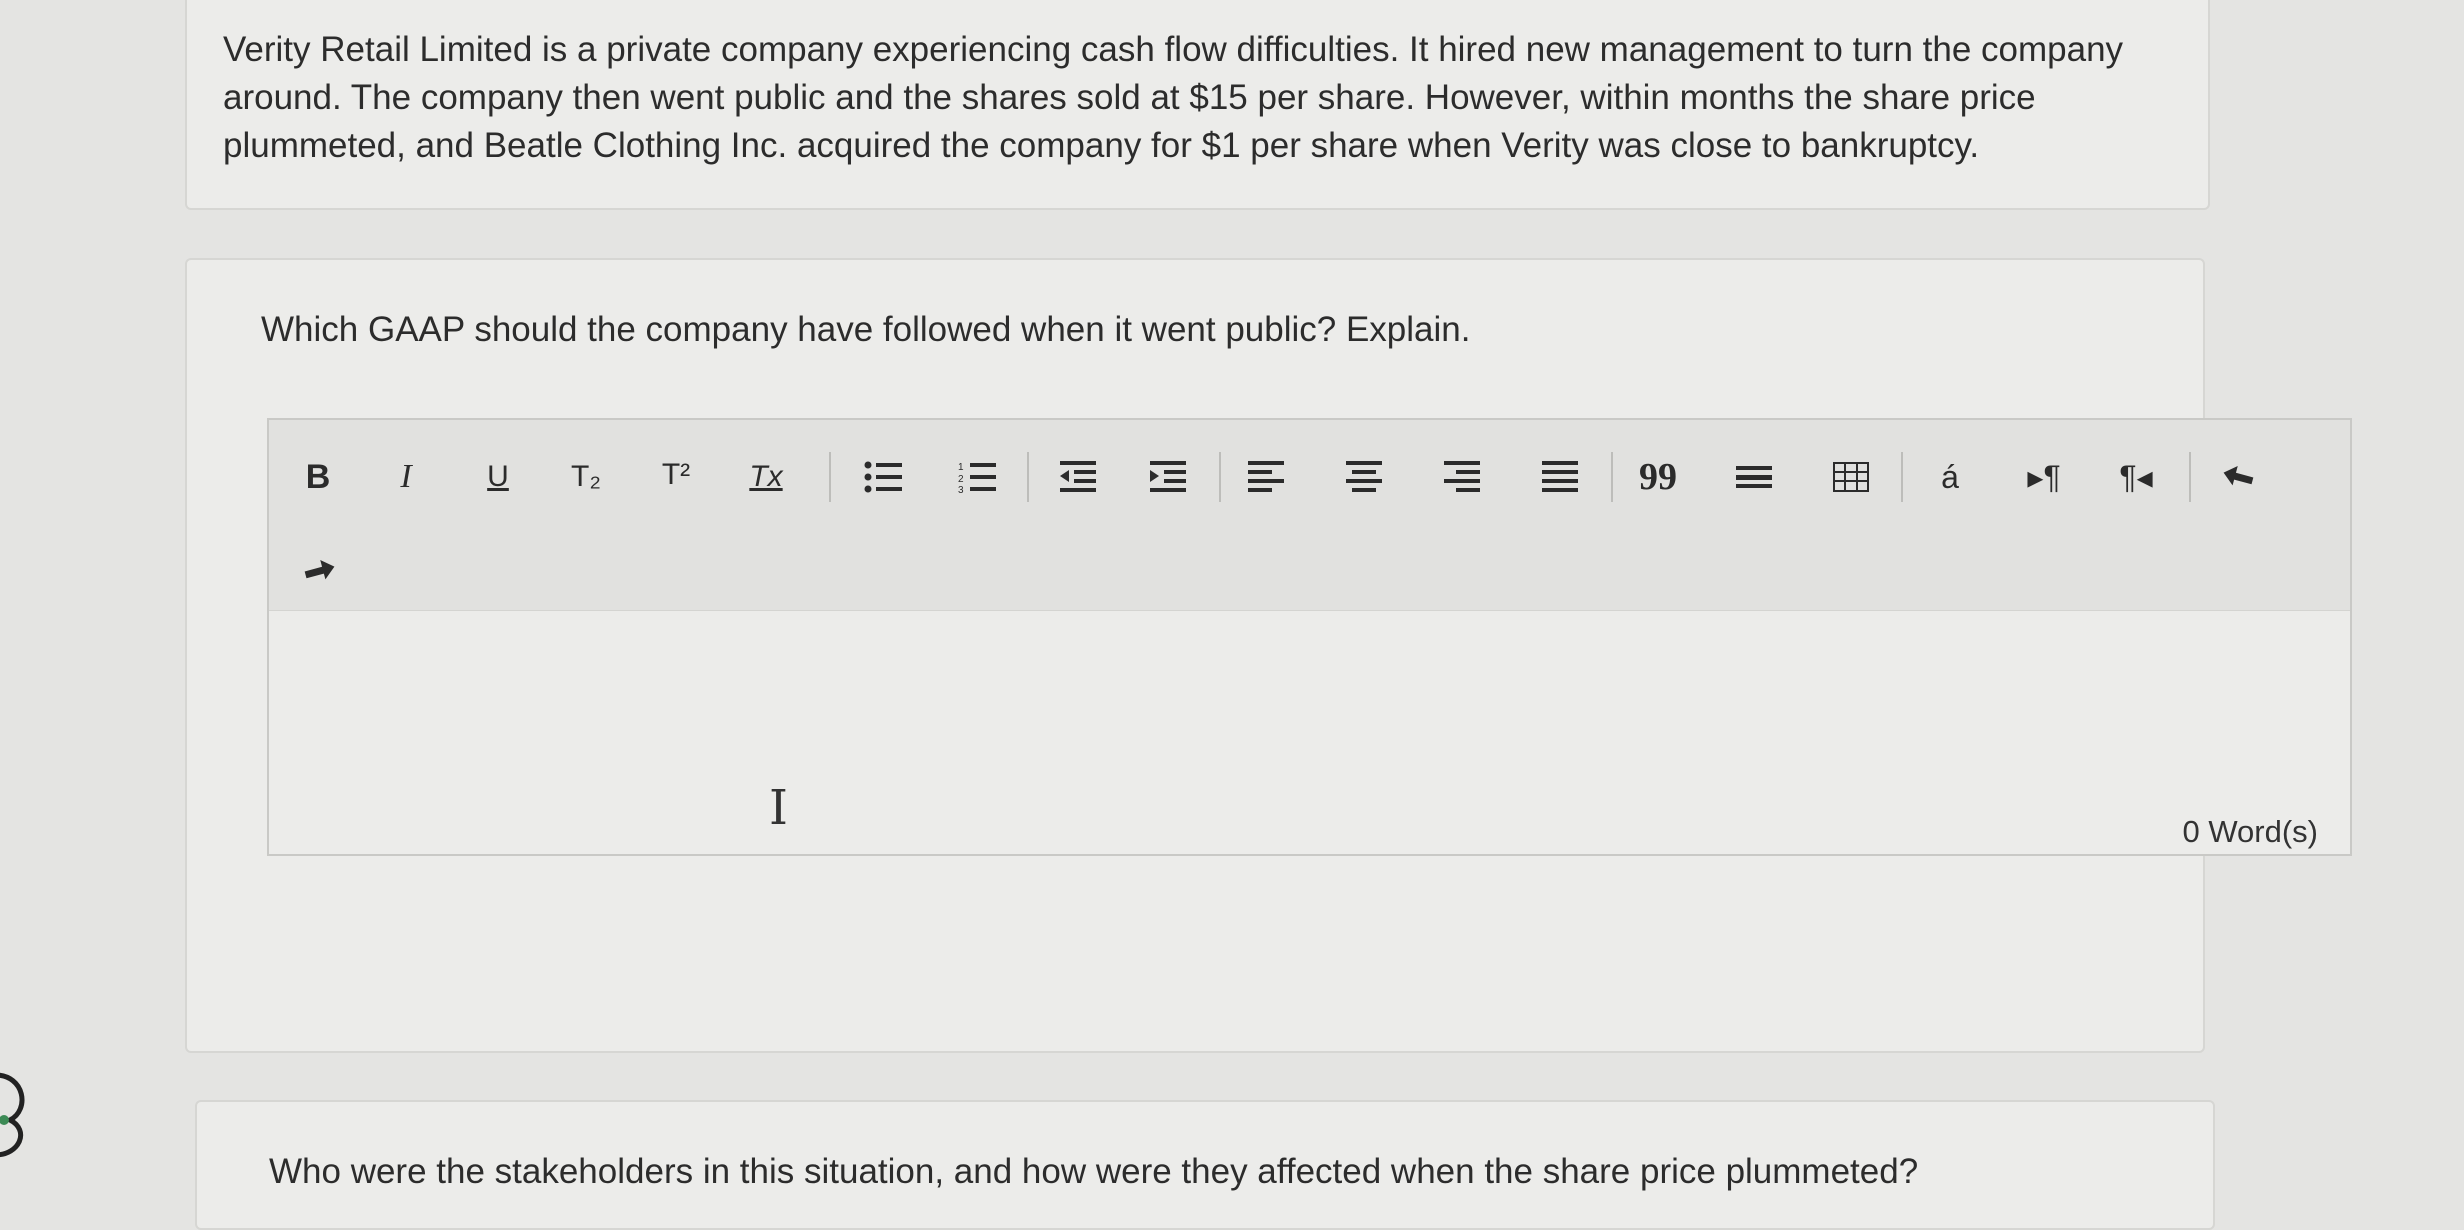  What do you see at coordinates (586, 477) in the screenshot?
I see `subscript-icon: T₂` at bounding box center [586, 477].